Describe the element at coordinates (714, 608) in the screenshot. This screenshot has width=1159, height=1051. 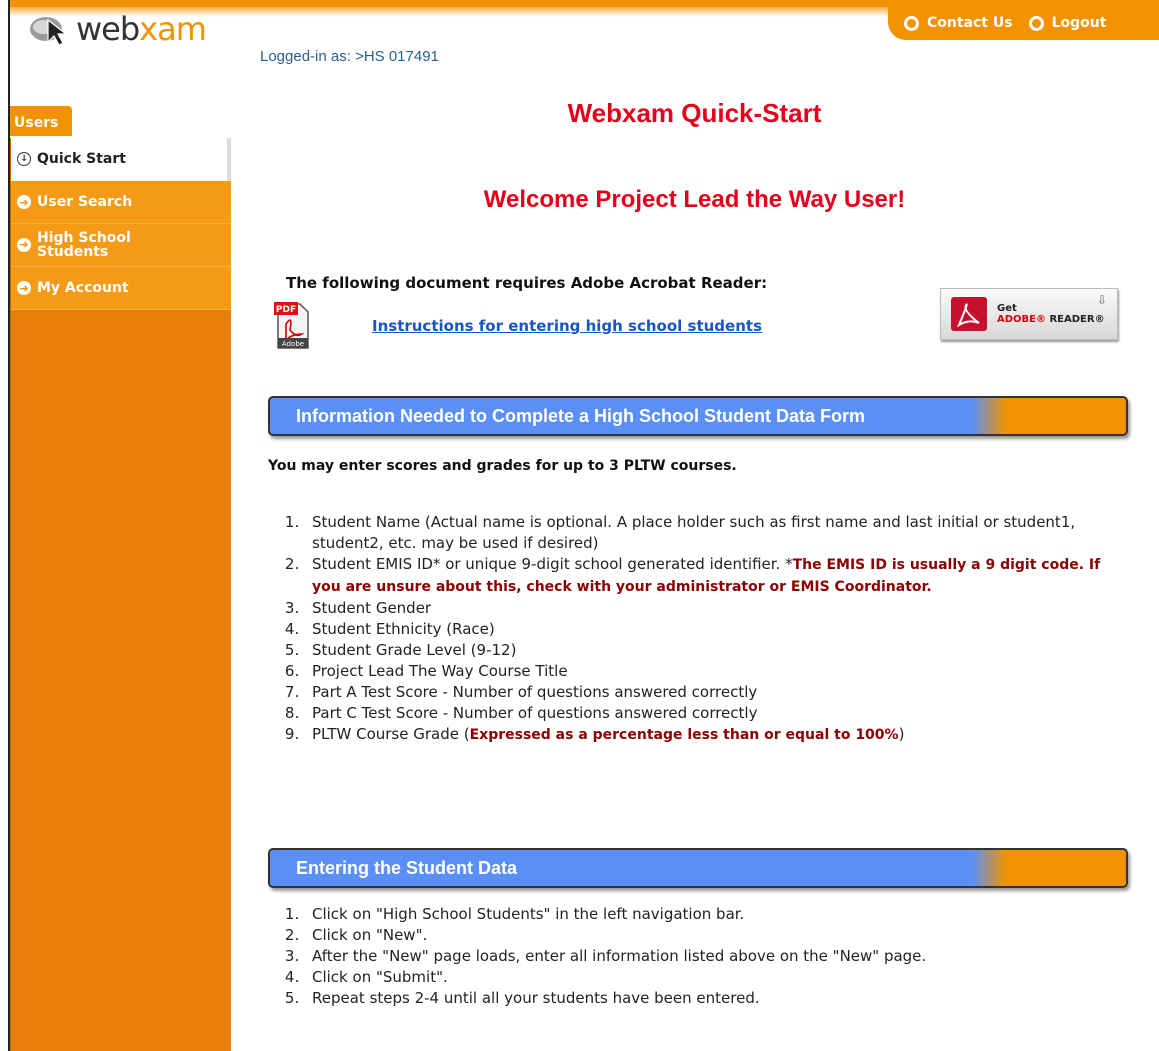
I see `list-item: Student Gender` at that location.